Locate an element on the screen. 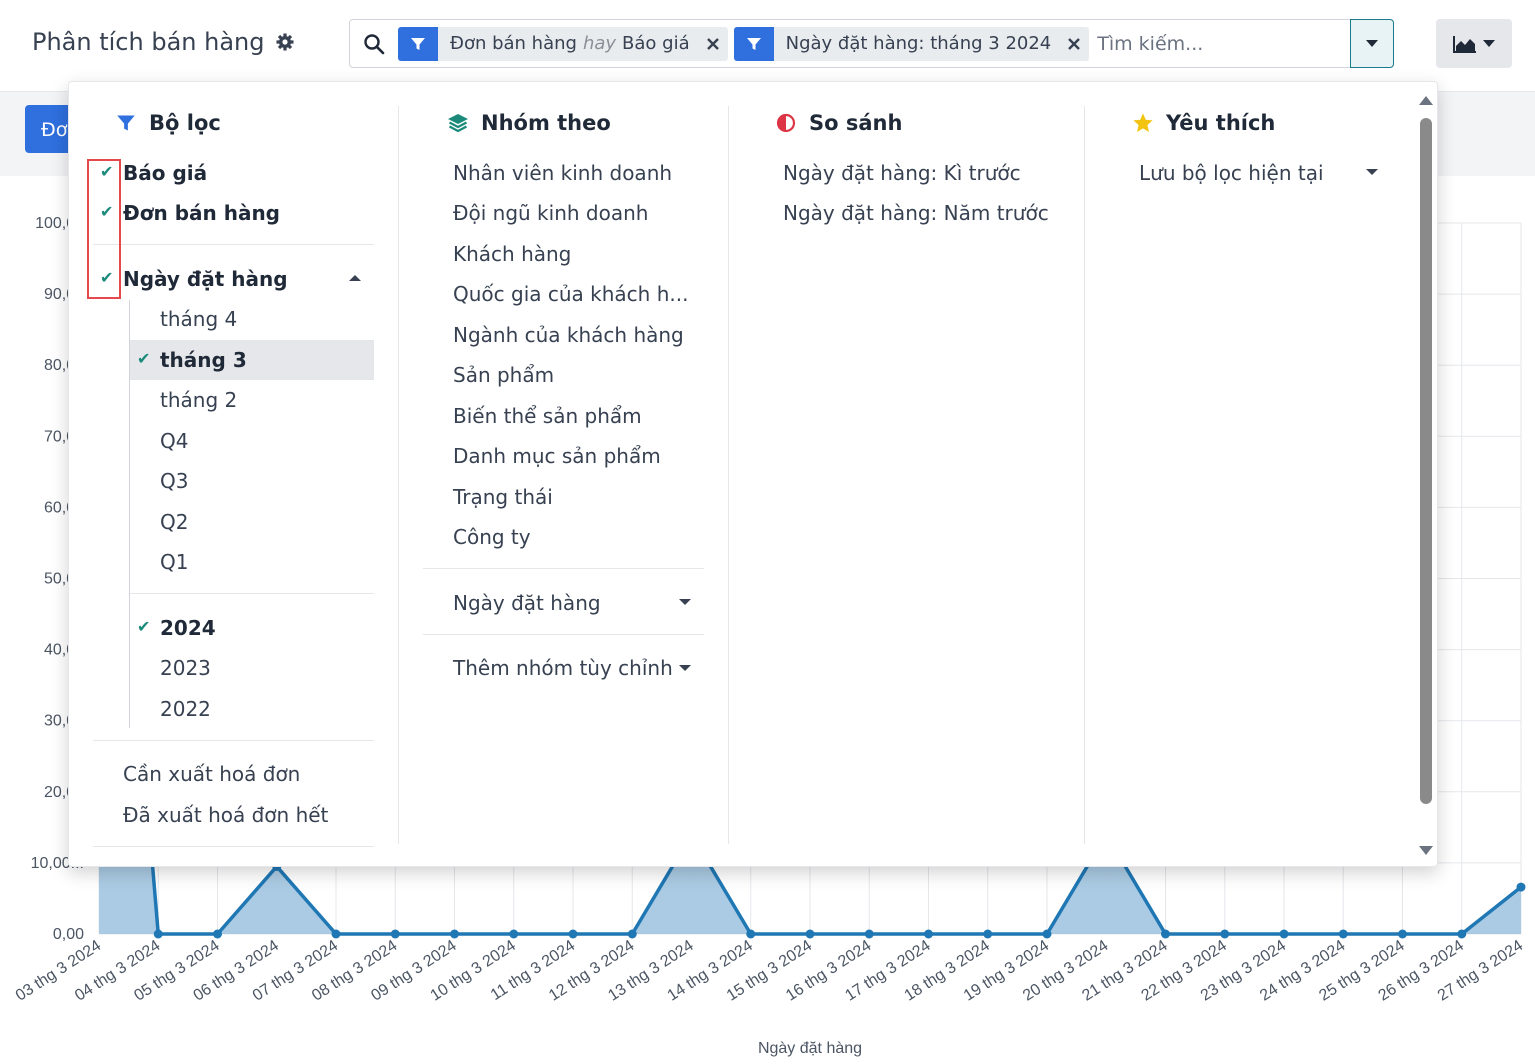 The height and width of the screenshot is (1064, 1535). groupby-add-custom: Thêm nhóm tùy chỉnh is located at coordinates (563, 668).